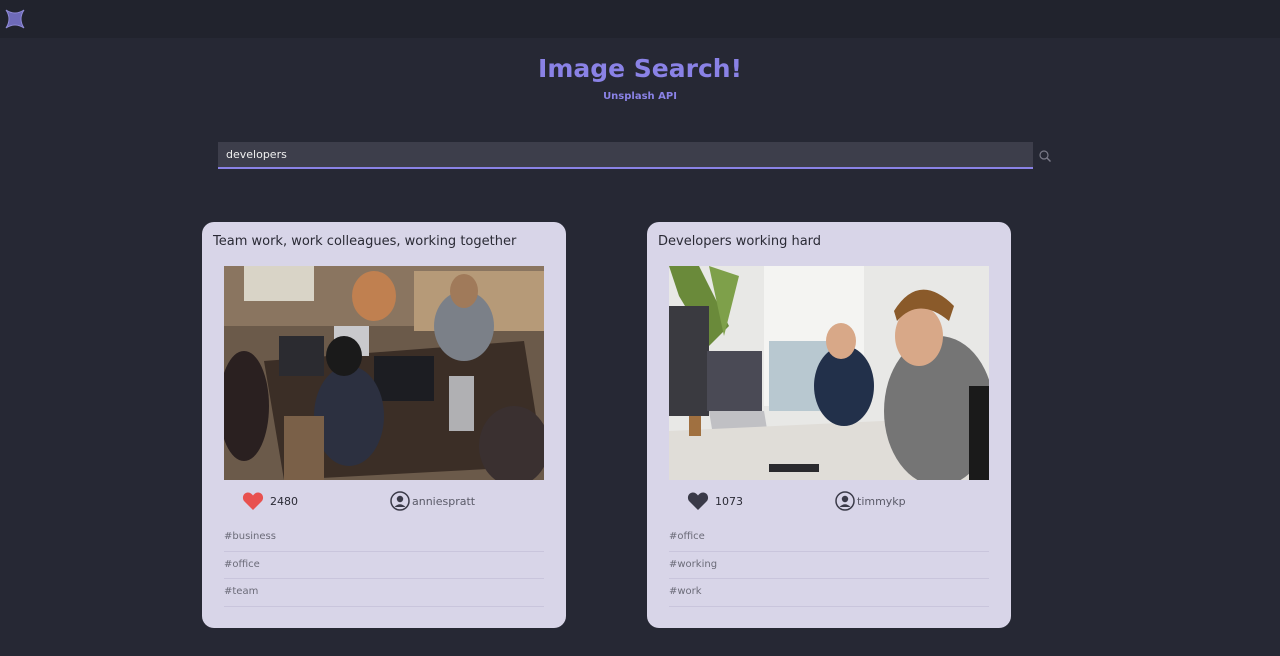 Image resolution: width=1280 pixels, height=656 pixels. Describe the element at coordinates (1045, 156) in the screenshot. I see `search-icon` at that location.